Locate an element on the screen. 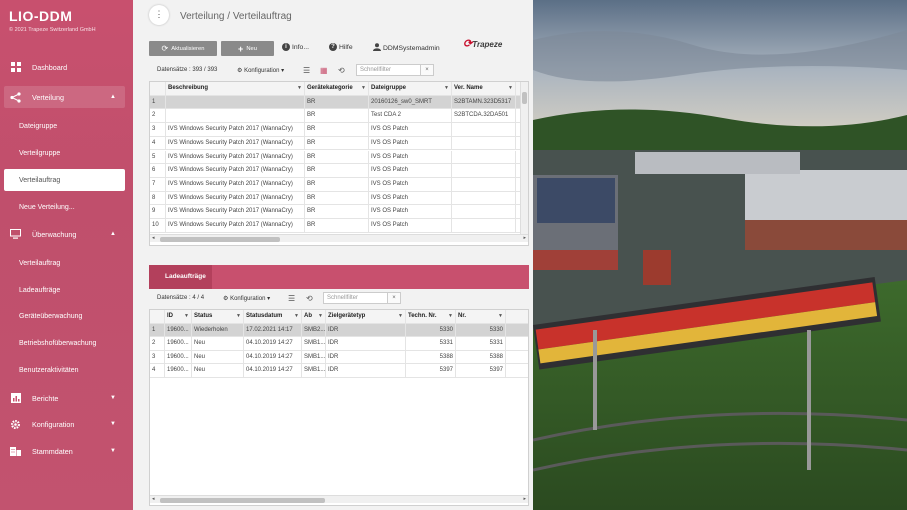 Image resolution: width=907 pixels, height=510 pixels. sidebar-item-geraeteueberwachung: Geräteüberwachung is located at coordinates (66, 316).